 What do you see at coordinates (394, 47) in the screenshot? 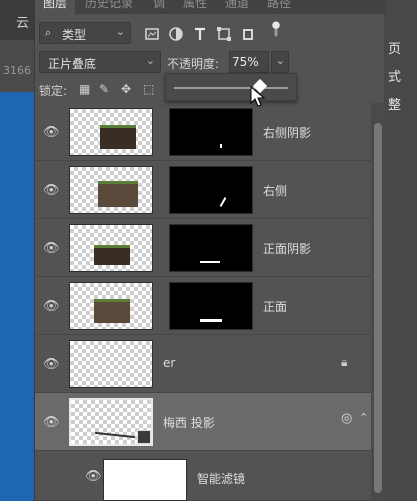
I see `right-strip-label-1: 页` at bounding box center [394, 47].